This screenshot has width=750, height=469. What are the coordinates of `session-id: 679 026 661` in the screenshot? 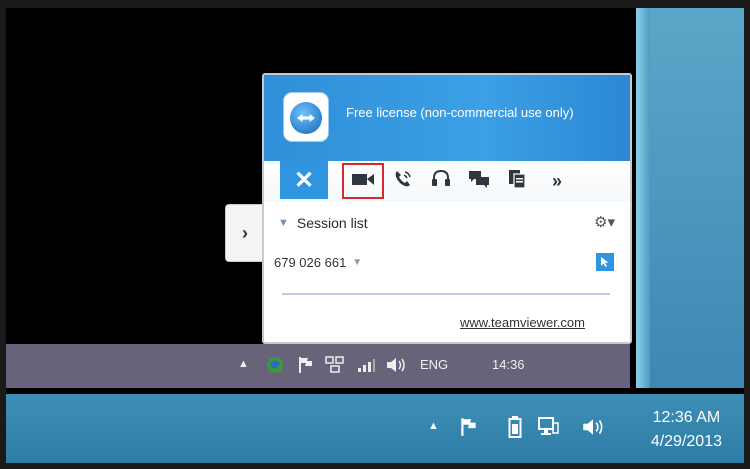 It's located at (310, 262).